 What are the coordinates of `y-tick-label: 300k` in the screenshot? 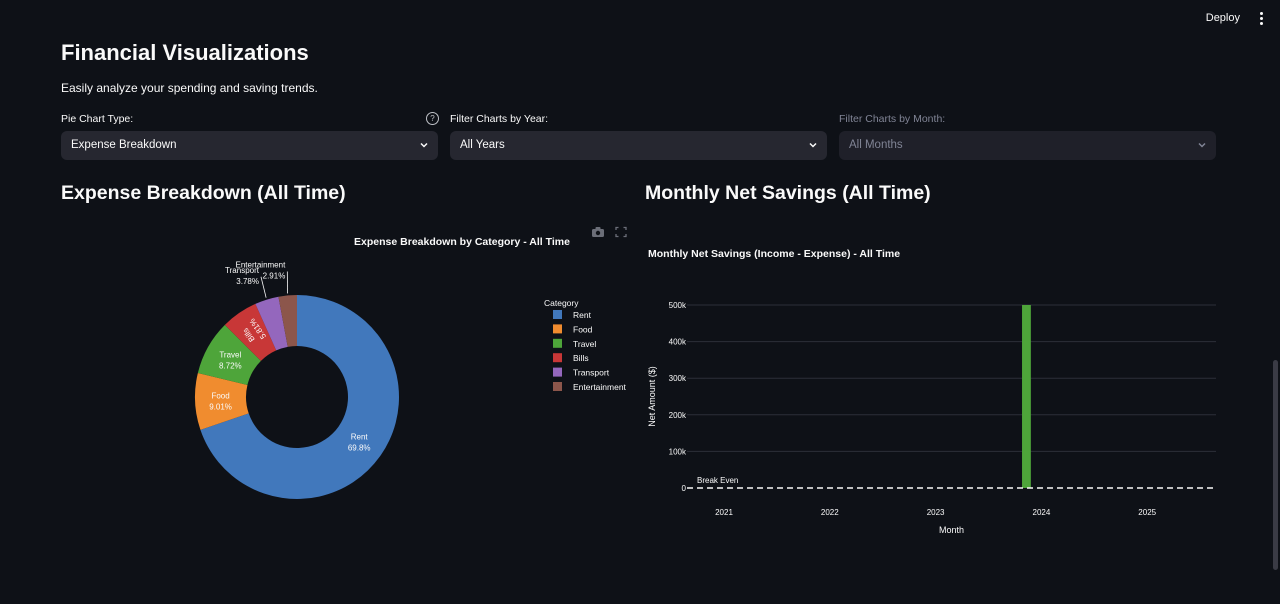 It's located at (678, 378).